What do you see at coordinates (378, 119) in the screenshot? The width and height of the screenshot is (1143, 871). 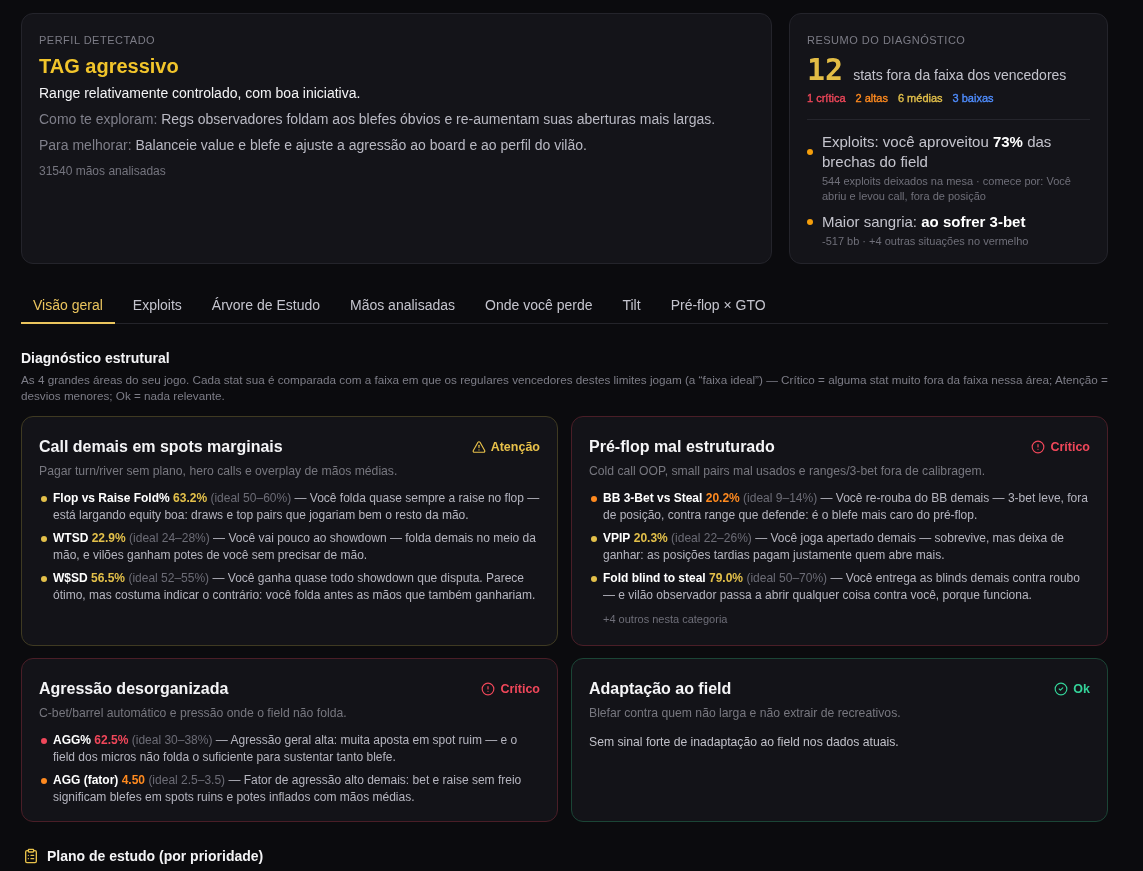 I see `profile-detail: Como te exploram: Regs observadores foldam aos blefes óbvios e re-aumentam suas aberturas mais largas.` at bounding box center [378, 119].